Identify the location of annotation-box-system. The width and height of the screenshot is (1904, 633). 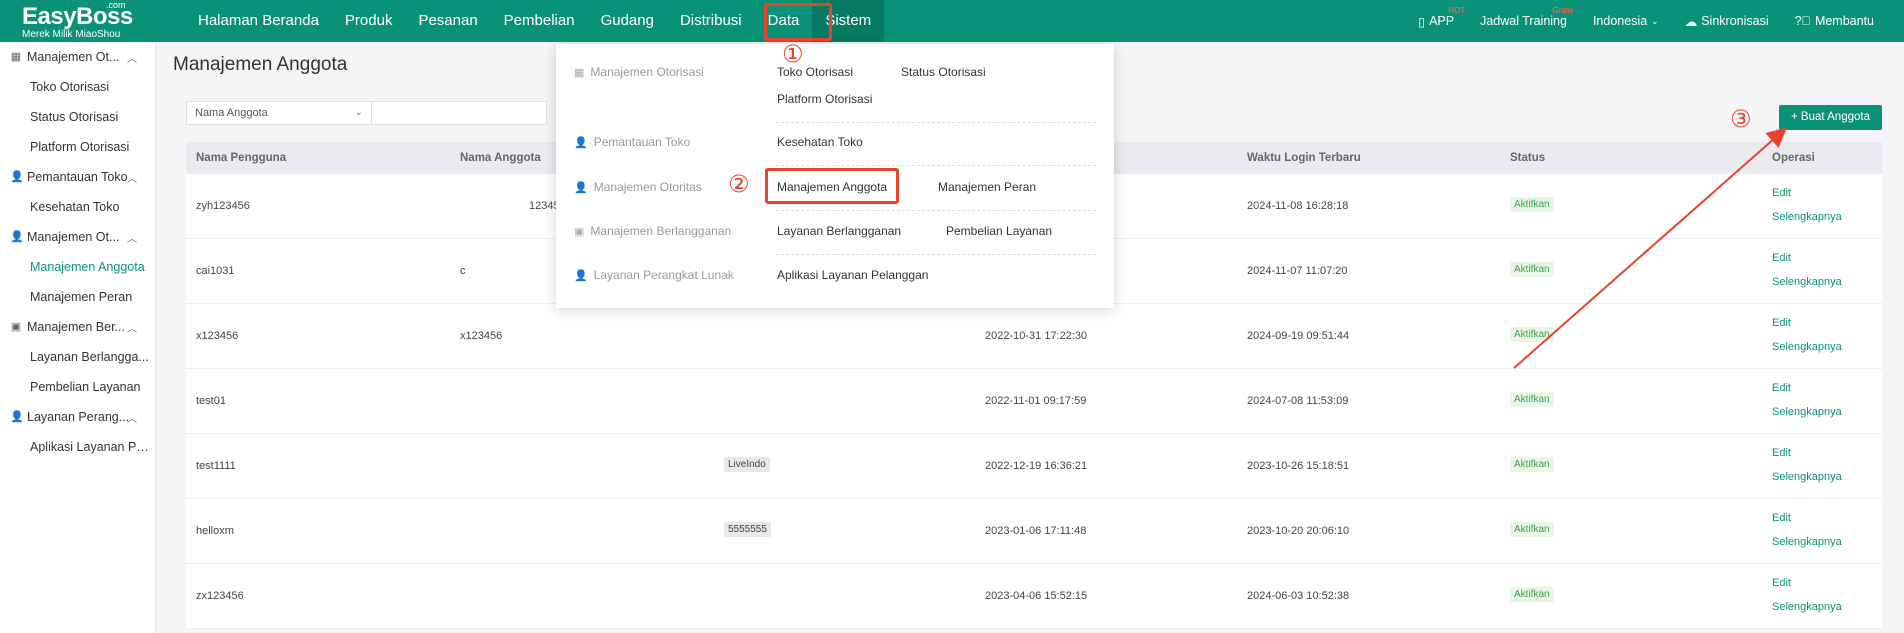
(798, 22).